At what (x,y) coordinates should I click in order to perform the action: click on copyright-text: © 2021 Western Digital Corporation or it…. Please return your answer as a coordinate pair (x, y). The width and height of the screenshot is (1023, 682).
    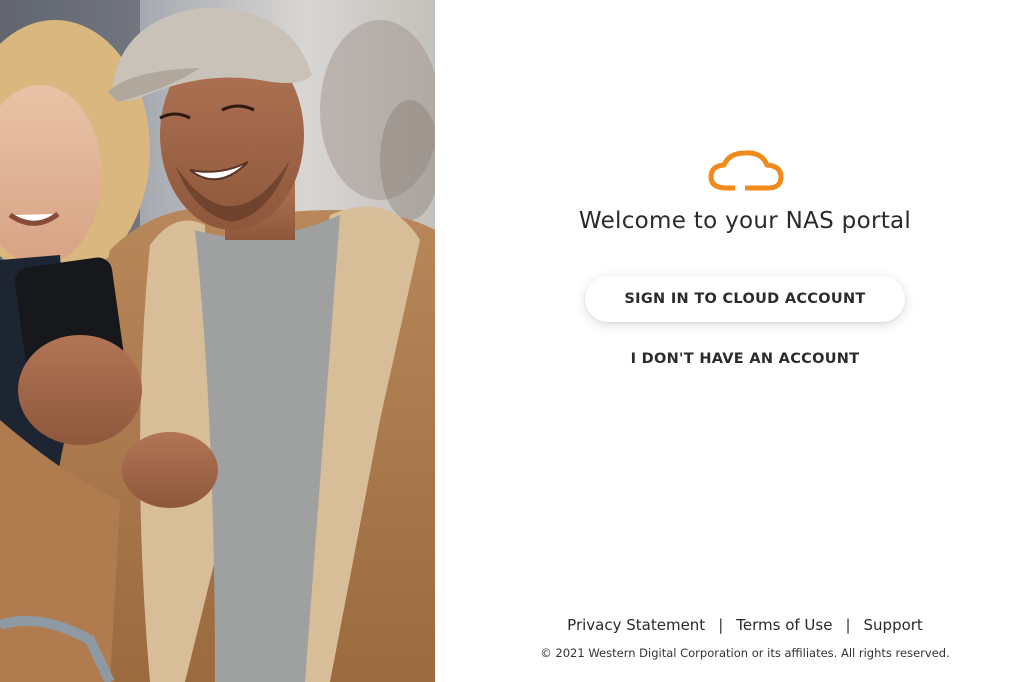
    Looking at the image, I should click on (745, 653).